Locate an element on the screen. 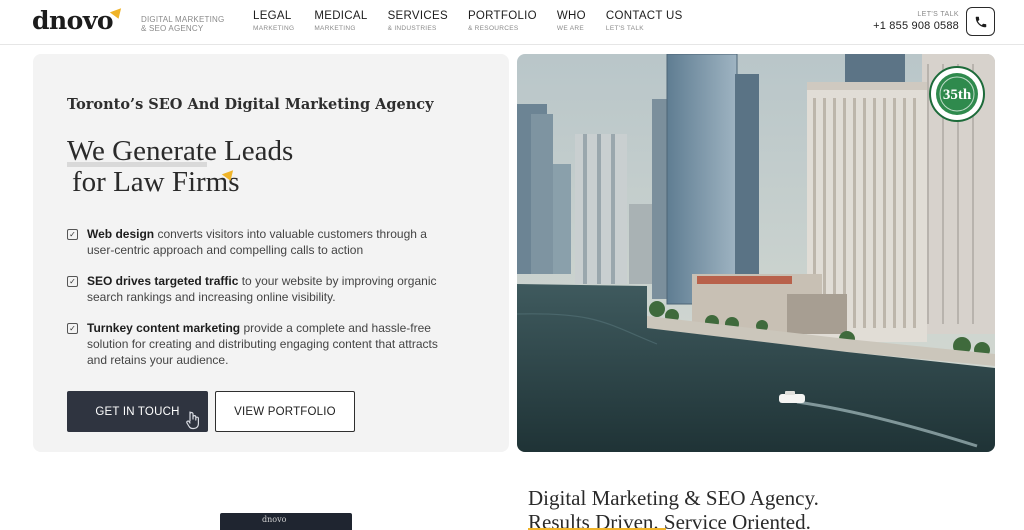  tagline-line-2: & SEO AGENCY is located at coordinates (172, 28).